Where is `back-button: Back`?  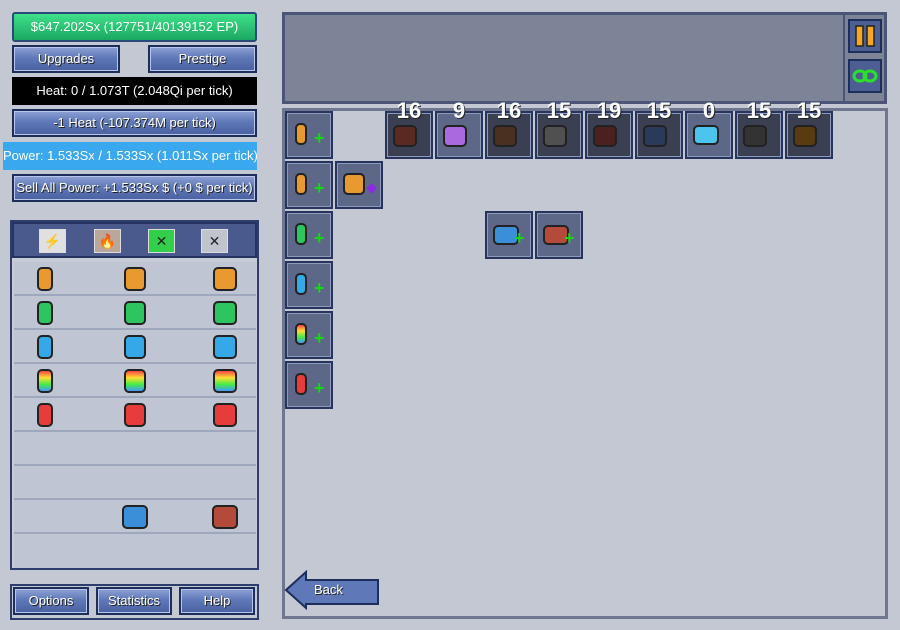
back-button: Back is located at coordinates (333, 590).